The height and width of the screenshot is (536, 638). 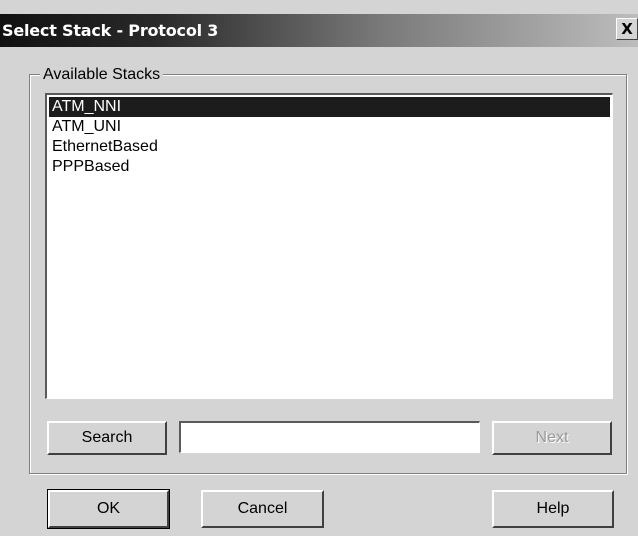 I want to click on stack-item-ethernetbased: EthernetBased, so click(x=329, y=147).